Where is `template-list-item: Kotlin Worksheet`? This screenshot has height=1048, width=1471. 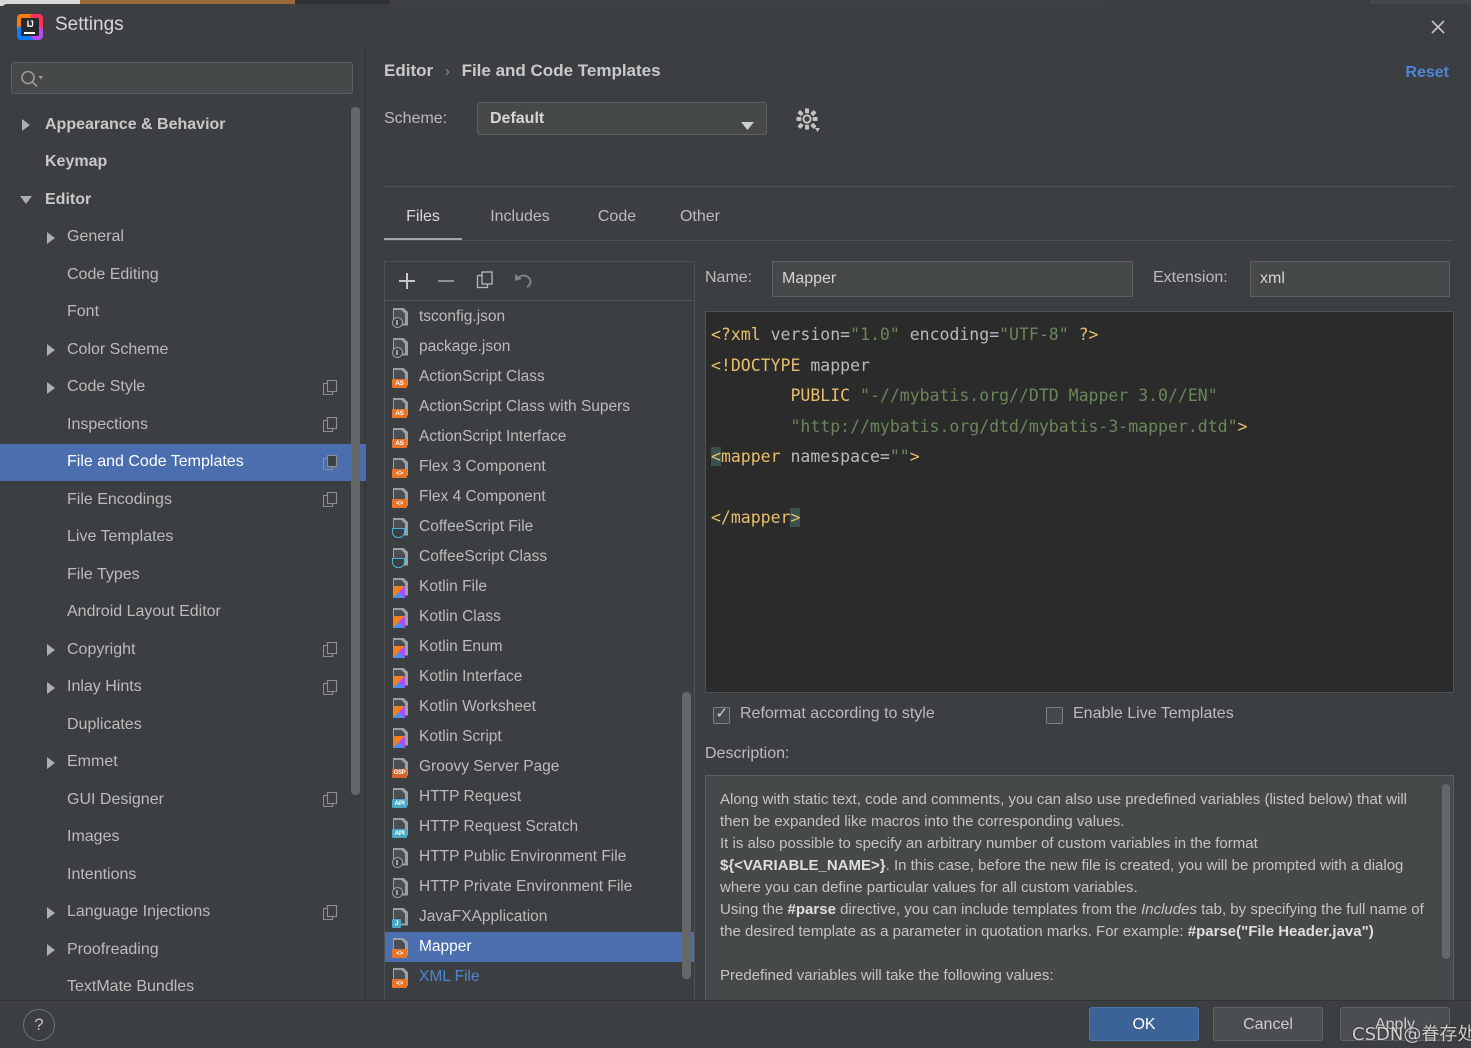 template-list-item: Kotlin Worksheet is located at coordinates (539, 707).